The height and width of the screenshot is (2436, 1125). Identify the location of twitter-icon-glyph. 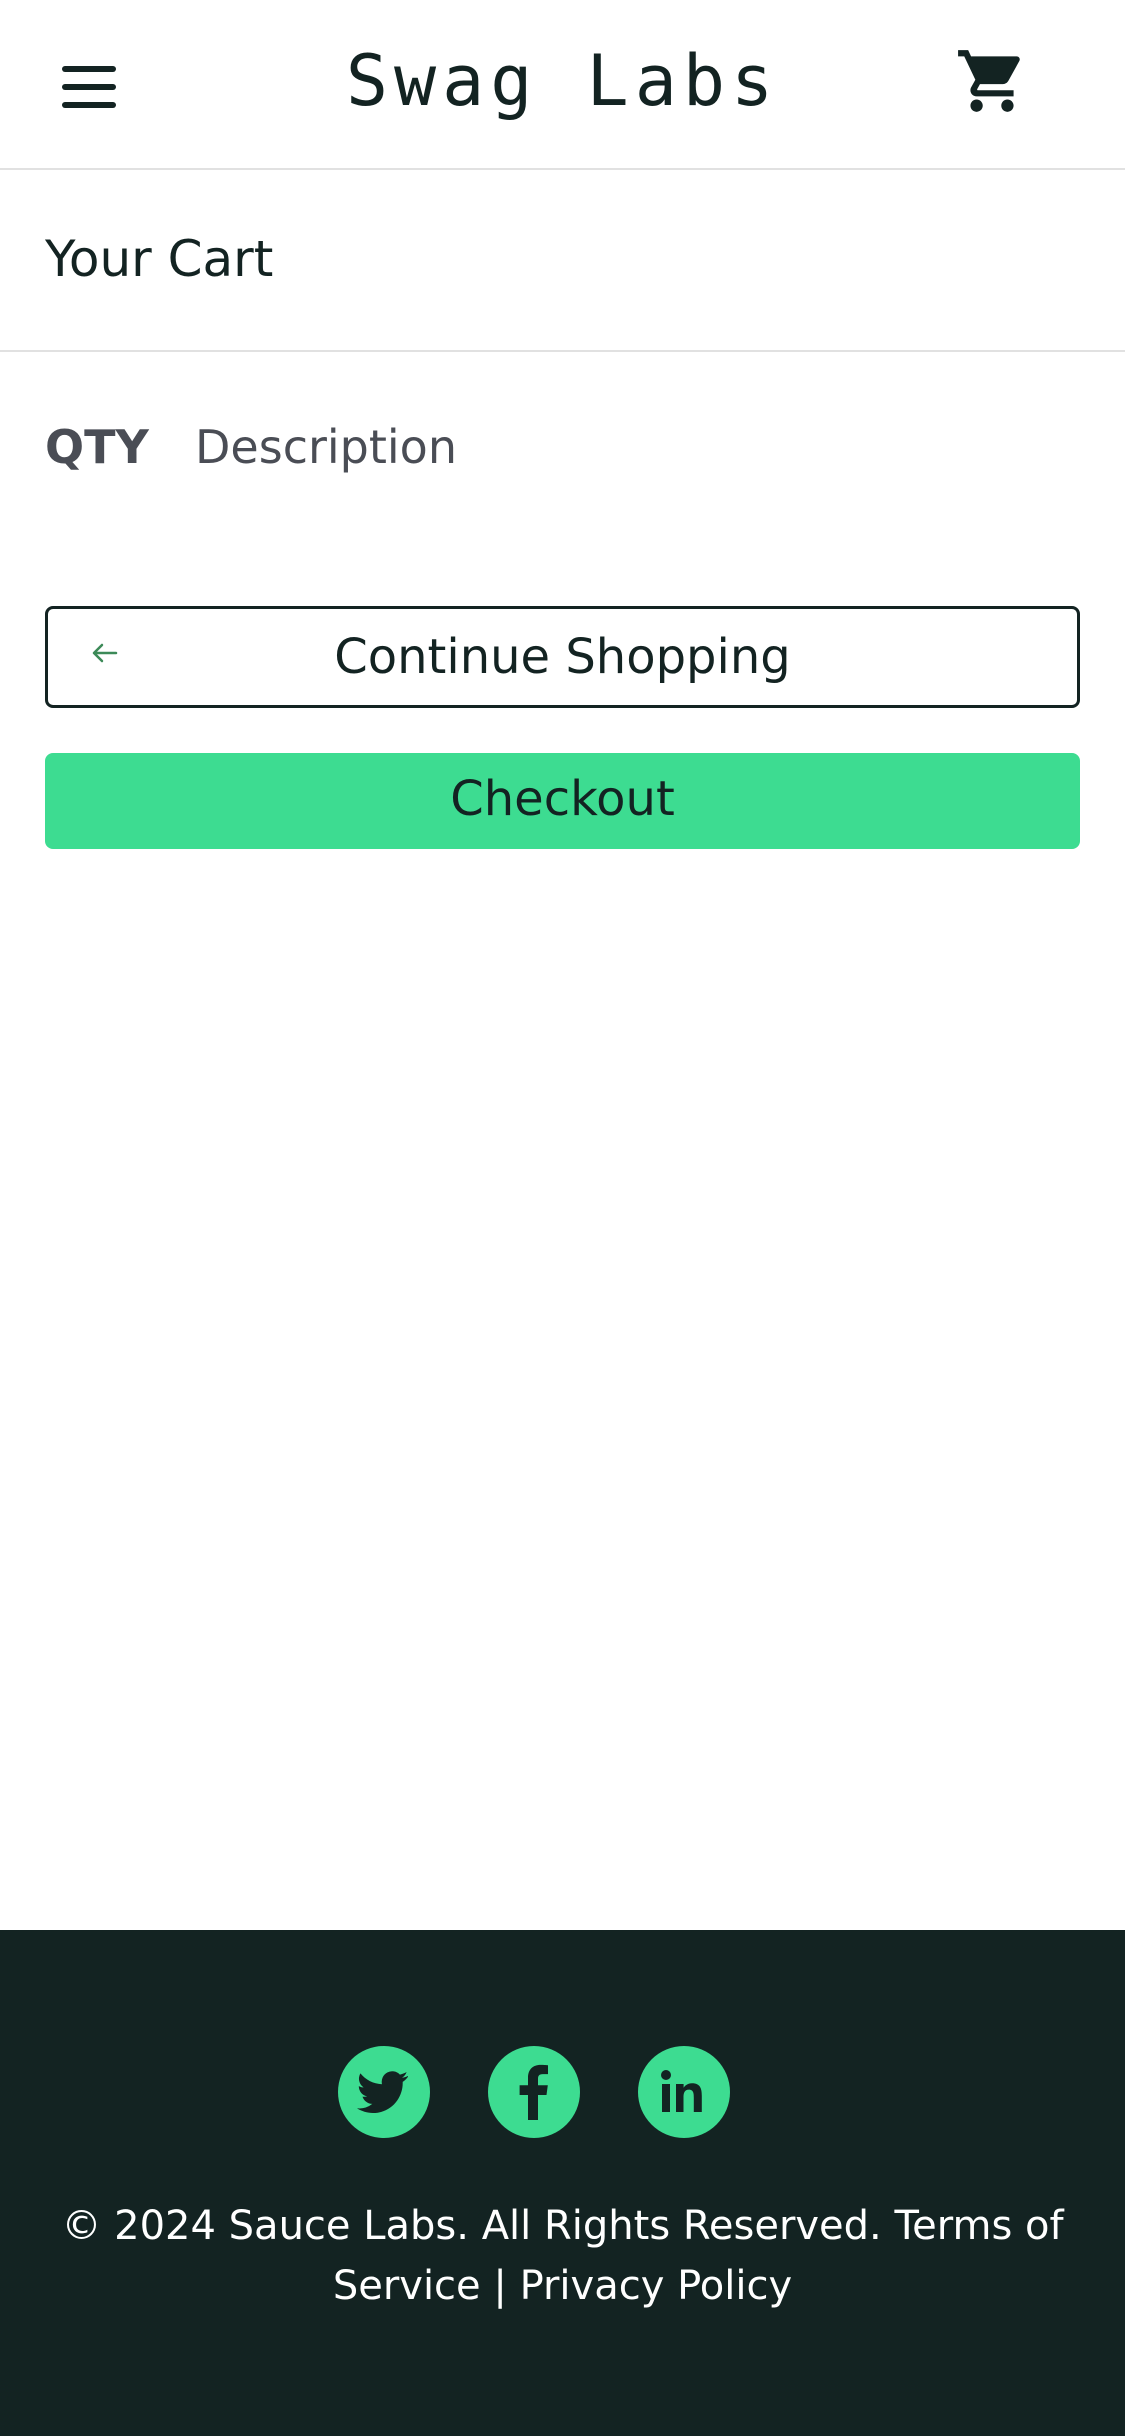
(382, 2092).